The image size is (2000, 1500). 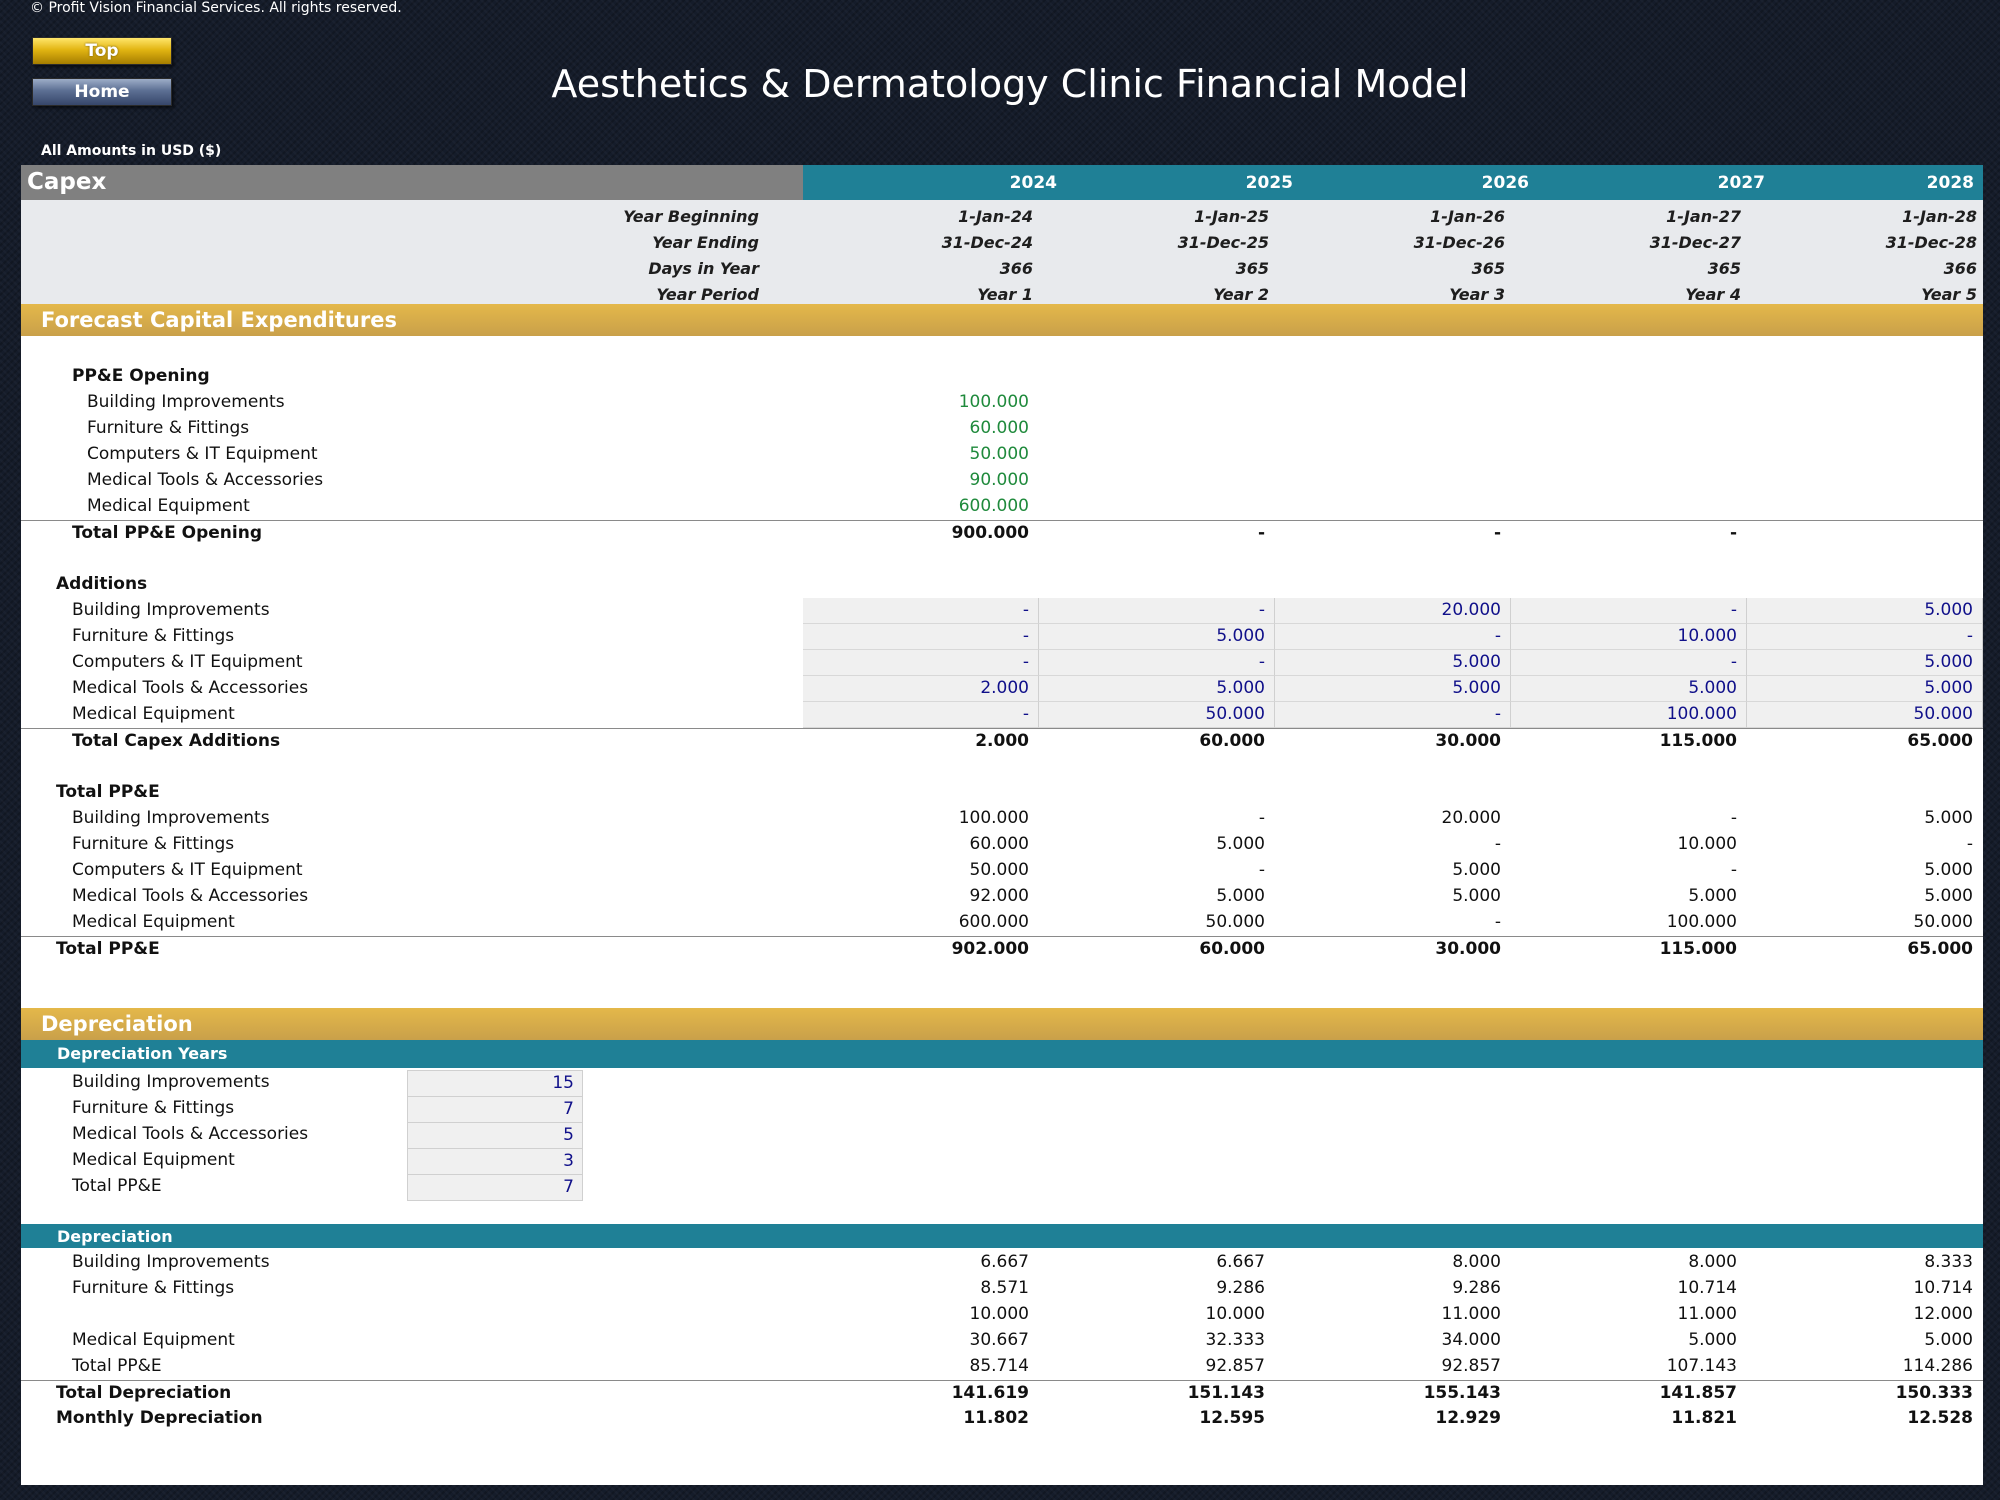 What do you see at coordinates (929, 688) in the screenshot?
I see `input-cell: 2.000` at bounding box center [929, 688].